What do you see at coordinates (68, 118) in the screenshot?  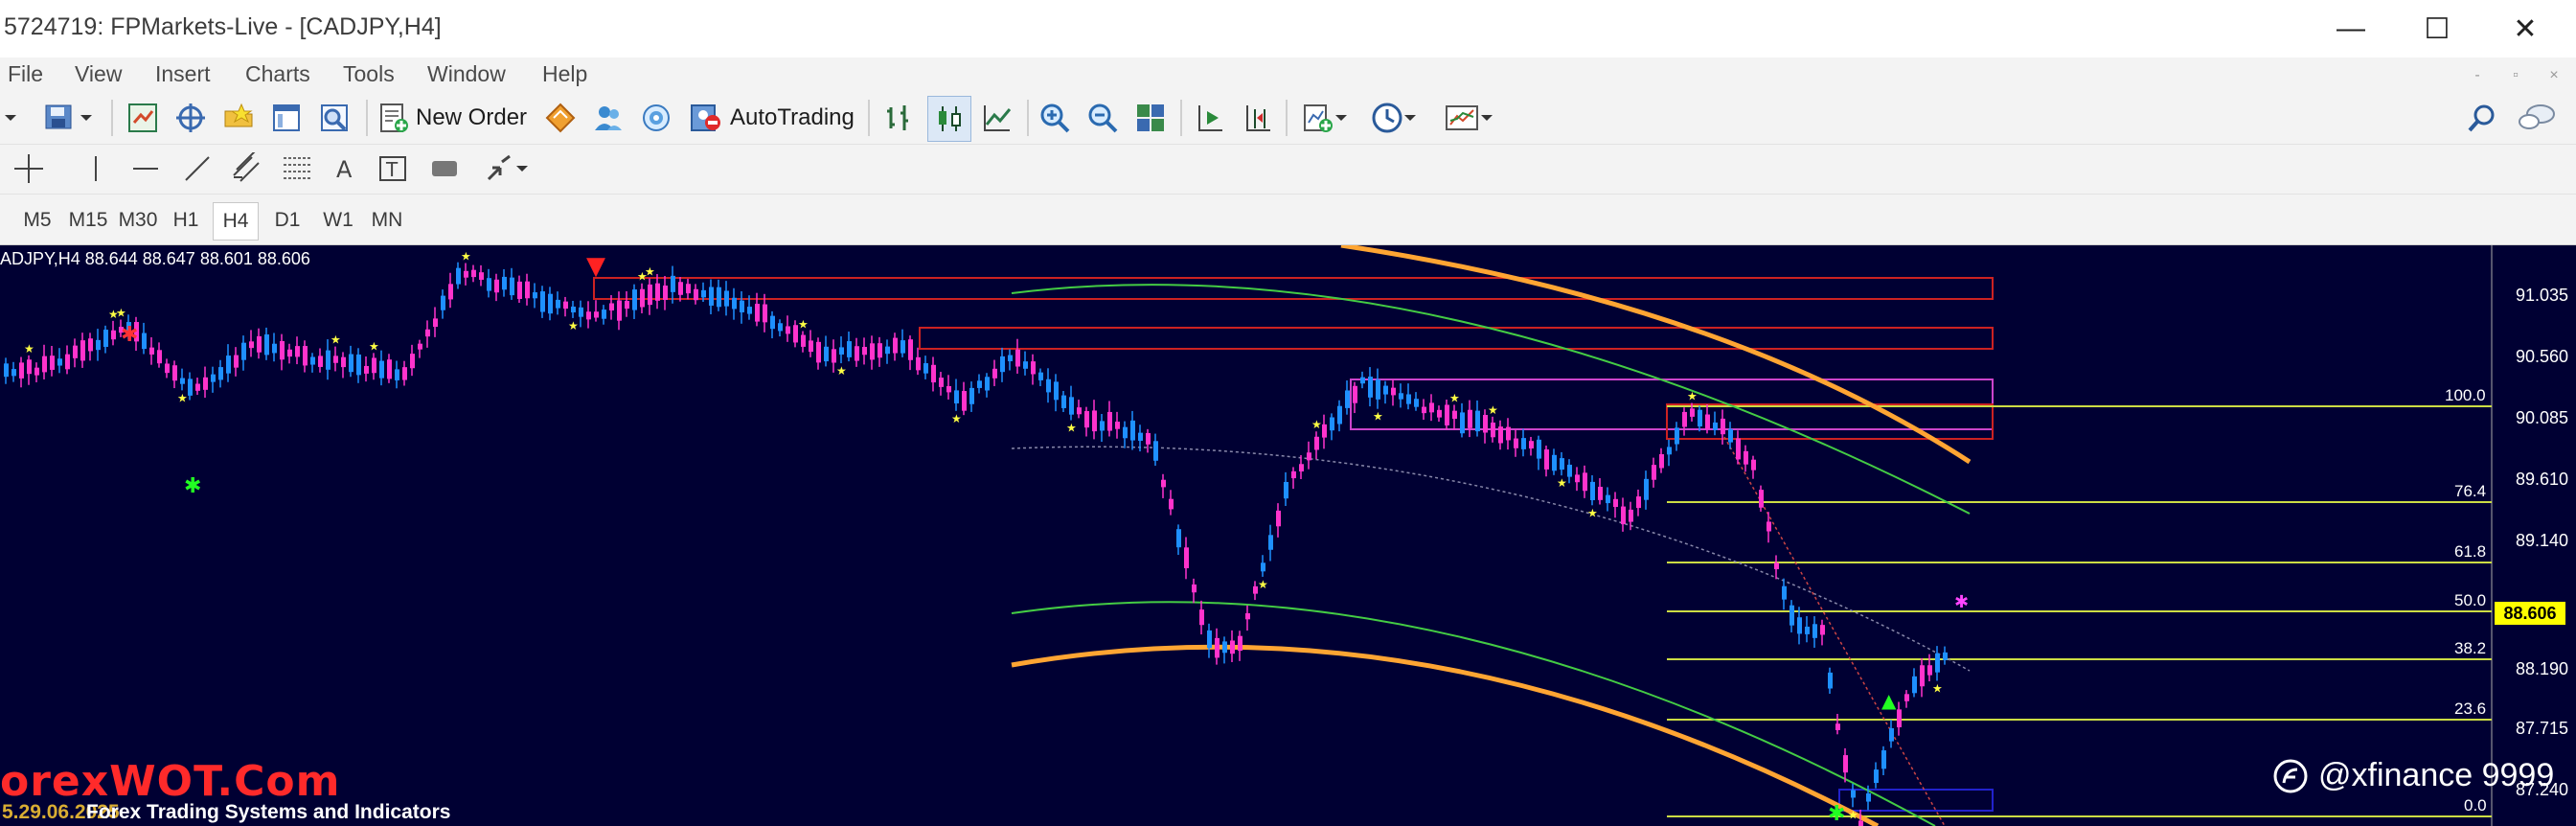 I see `profiles-button` at bounding box center [68, 118].